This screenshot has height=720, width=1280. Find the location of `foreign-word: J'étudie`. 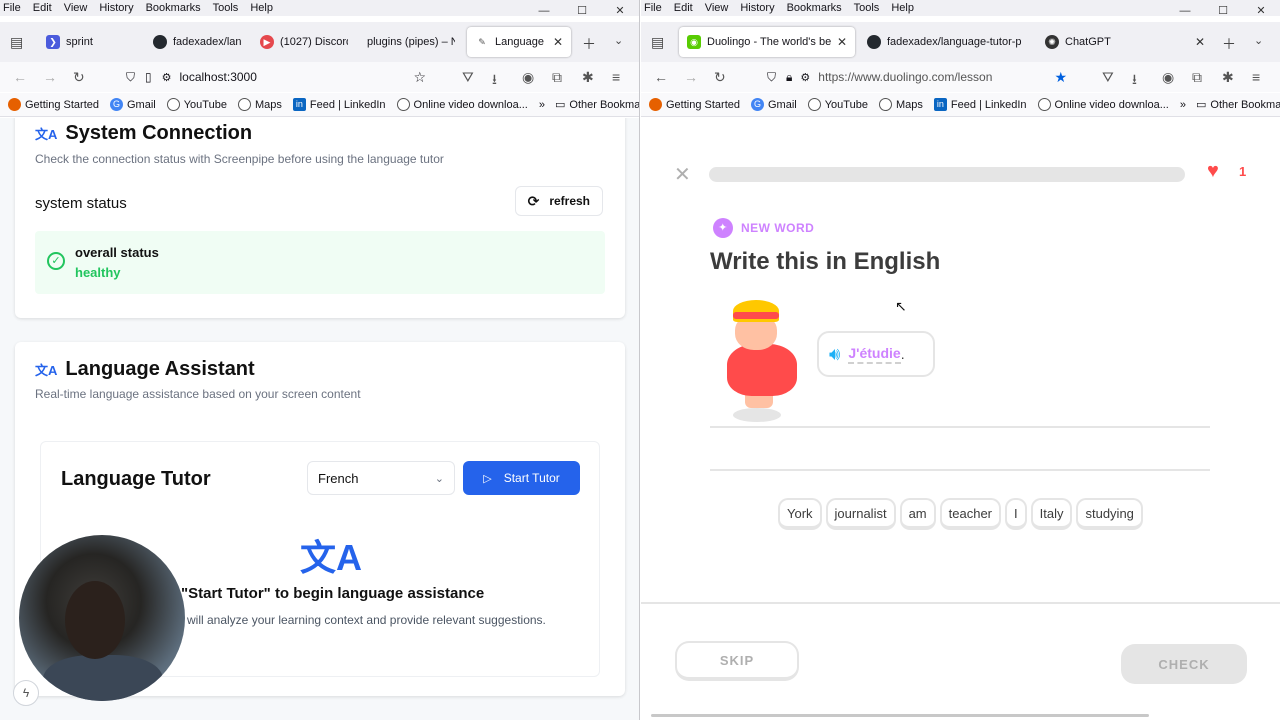

foreign-word: J'étudie is located at coordinates (874, 354).